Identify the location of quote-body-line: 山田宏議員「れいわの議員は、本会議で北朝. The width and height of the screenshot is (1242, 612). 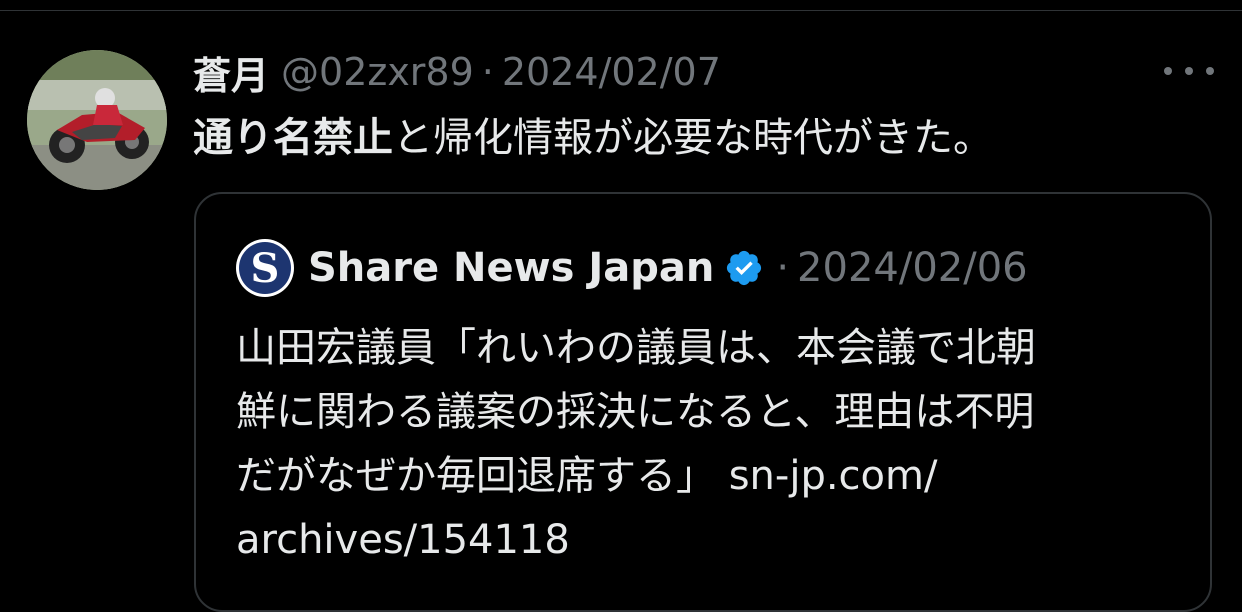
(636, 348).